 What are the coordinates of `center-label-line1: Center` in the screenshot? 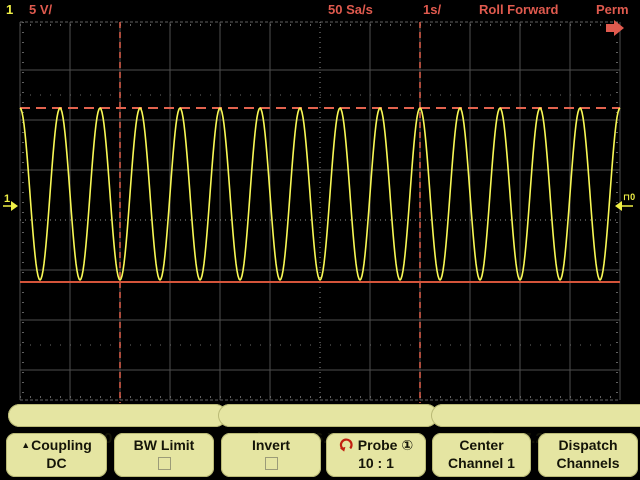 It's located at (481, 445).